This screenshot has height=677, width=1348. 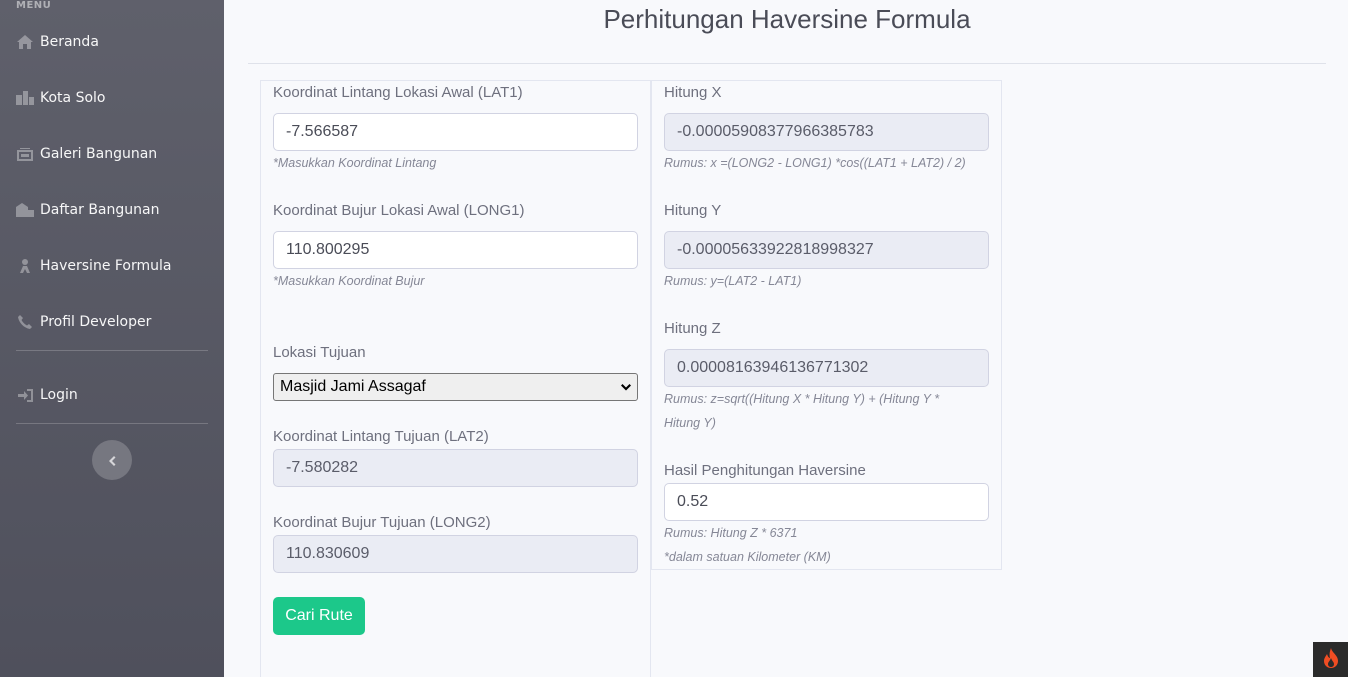 I want to click on hitung-z-label: Hitung Z, so click(x=692, y=328).